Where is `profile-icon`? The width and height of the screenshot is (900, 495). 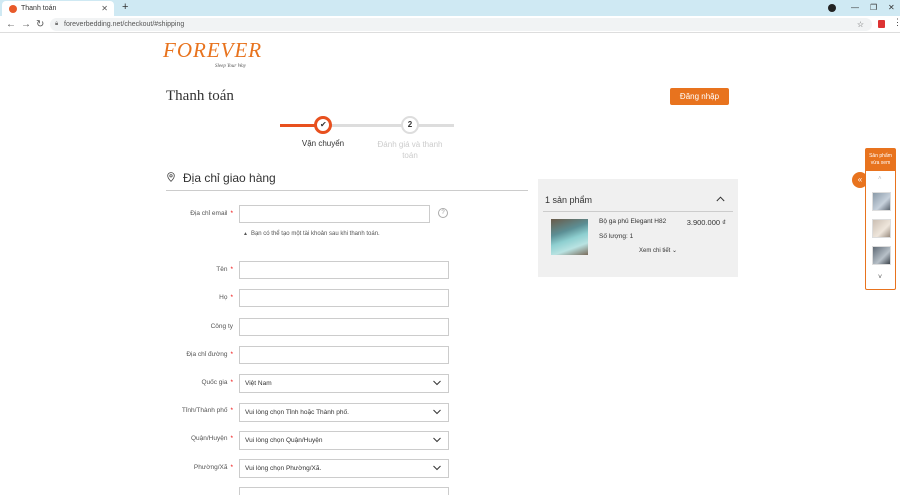
profile-icon is located at coordinates (832, 8).